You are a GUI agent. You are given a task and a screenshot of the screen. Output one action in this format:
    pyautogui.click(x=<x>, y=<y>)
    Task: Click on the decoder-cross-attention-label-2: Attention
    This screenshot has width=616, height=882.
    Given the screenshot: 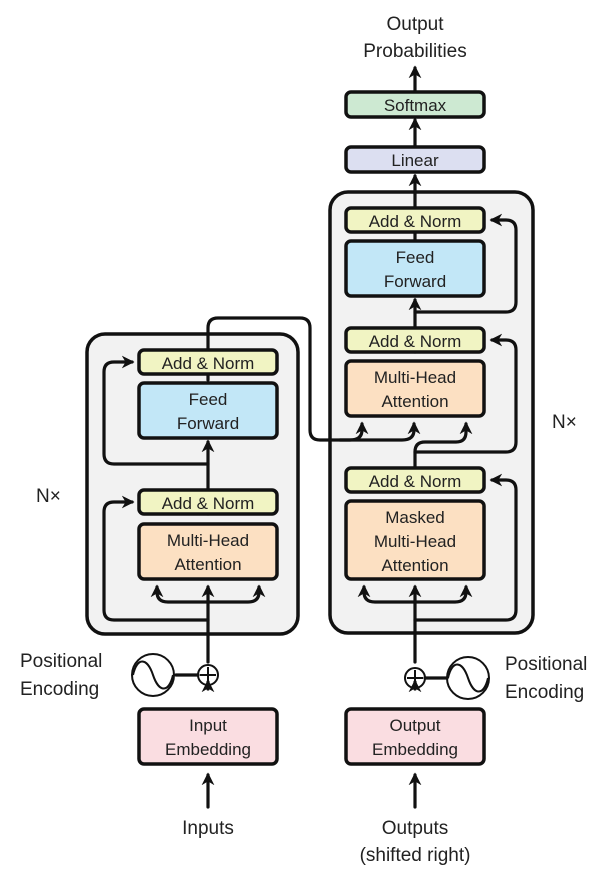 What is the action you would take?
    pyautogui.click(x=414, y=401)
    